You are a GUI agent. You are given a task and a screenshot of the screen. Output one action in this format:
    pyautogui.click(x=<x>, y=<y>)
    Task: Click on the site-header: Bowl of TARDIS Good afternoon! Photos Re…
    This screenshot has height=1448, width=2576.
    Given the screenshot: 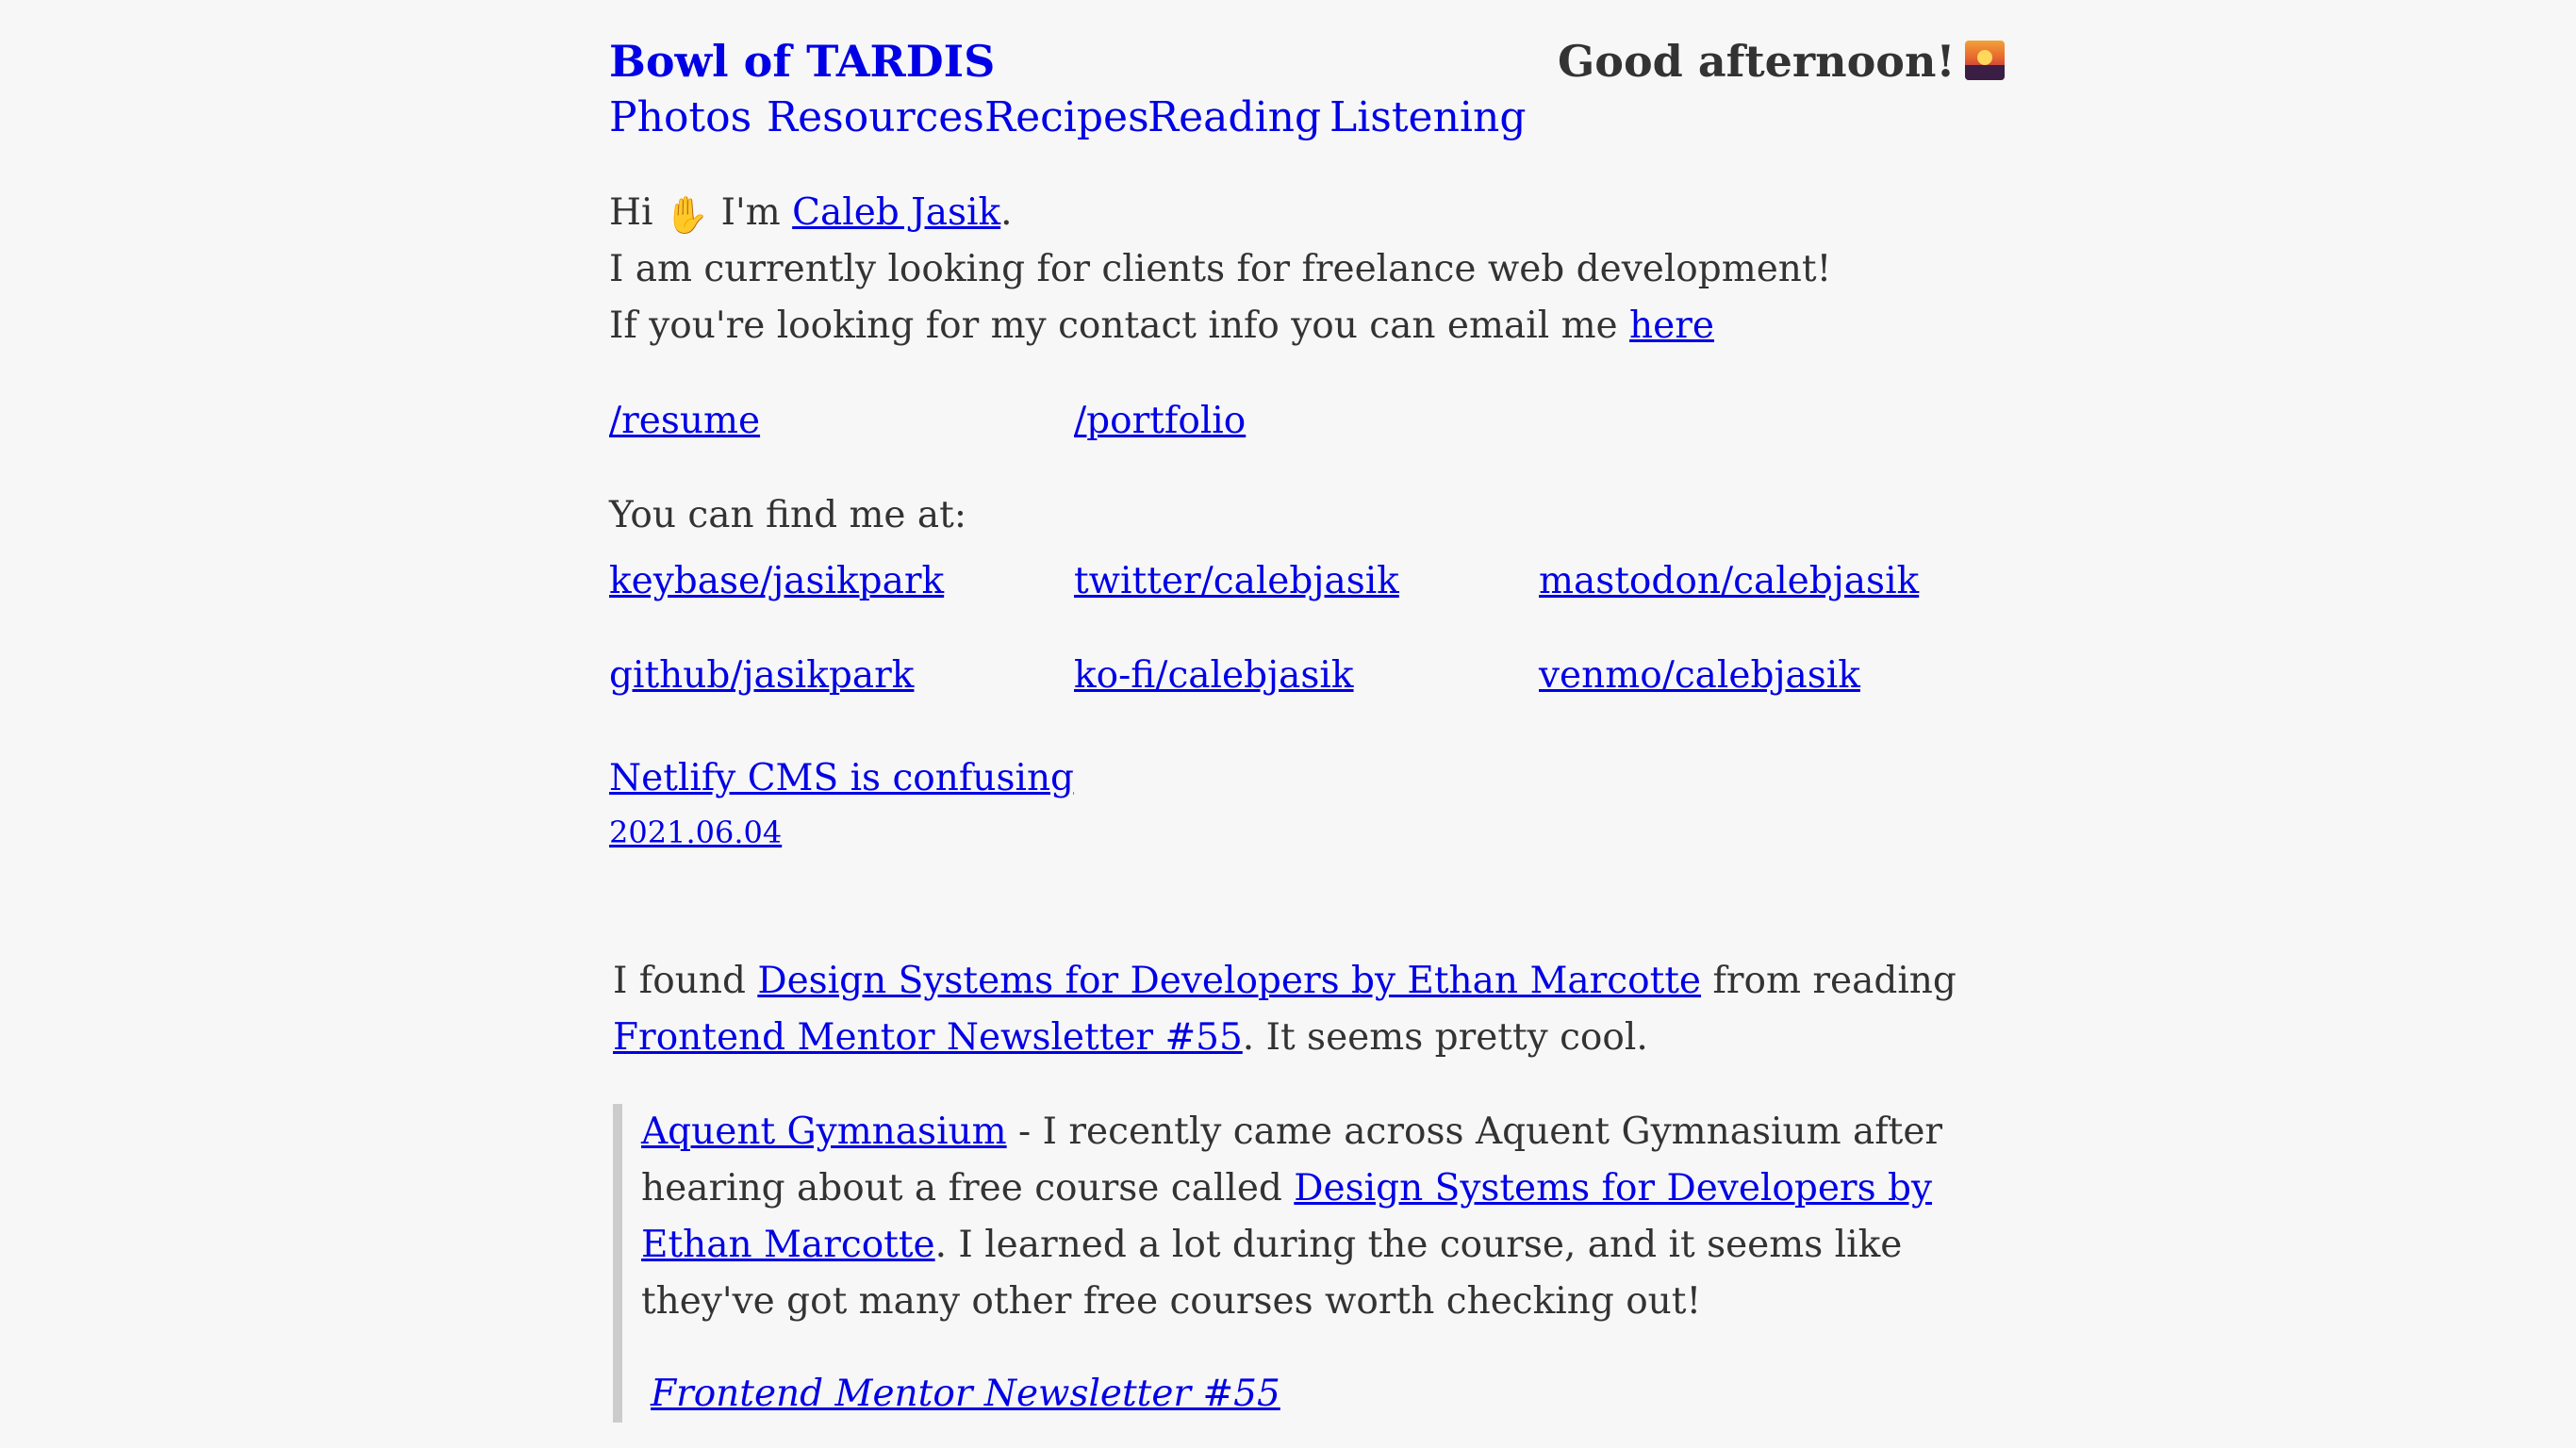 What is the action you would take?
    pyautogui.click(x=1307, y=91)
    